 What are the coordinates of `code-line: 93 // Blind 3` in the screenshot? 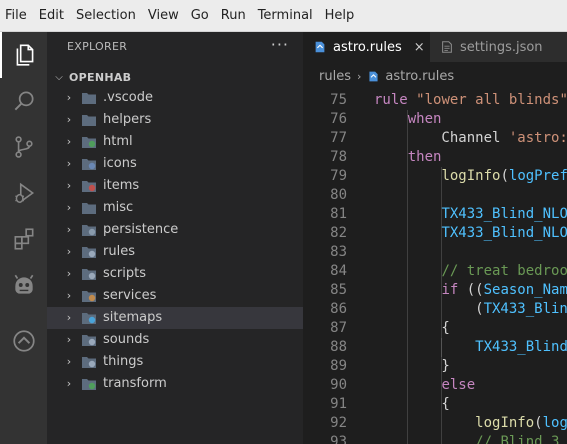 It's located at (435, 438).